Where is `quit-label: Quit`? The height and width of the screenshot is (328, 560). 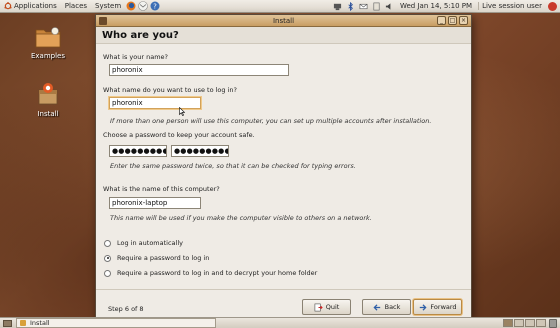 quit-label: Quit is located at coordinates (332, 307).